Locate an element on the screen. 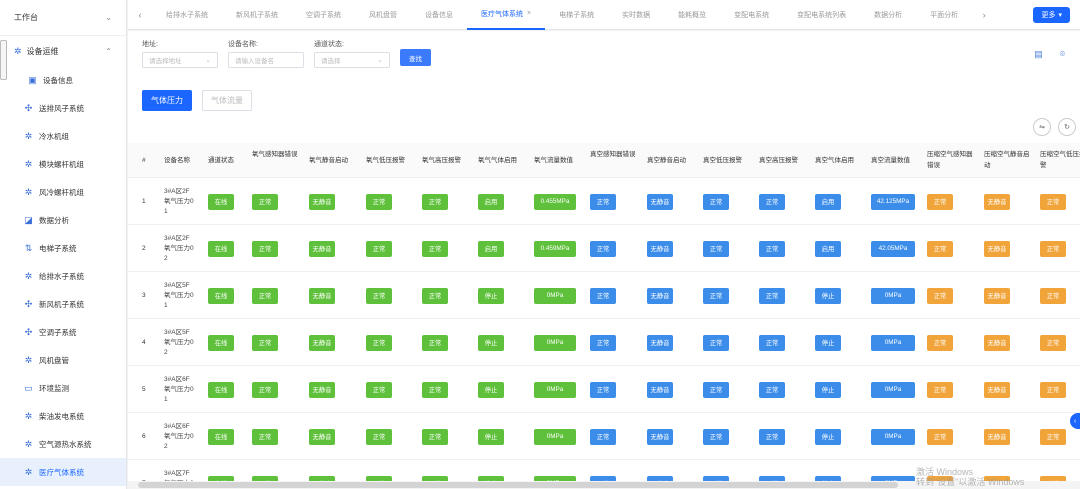 The height and width of the screenshot is (489, 1080). cell-valow: 正常 is located at coordinates (716, 389).